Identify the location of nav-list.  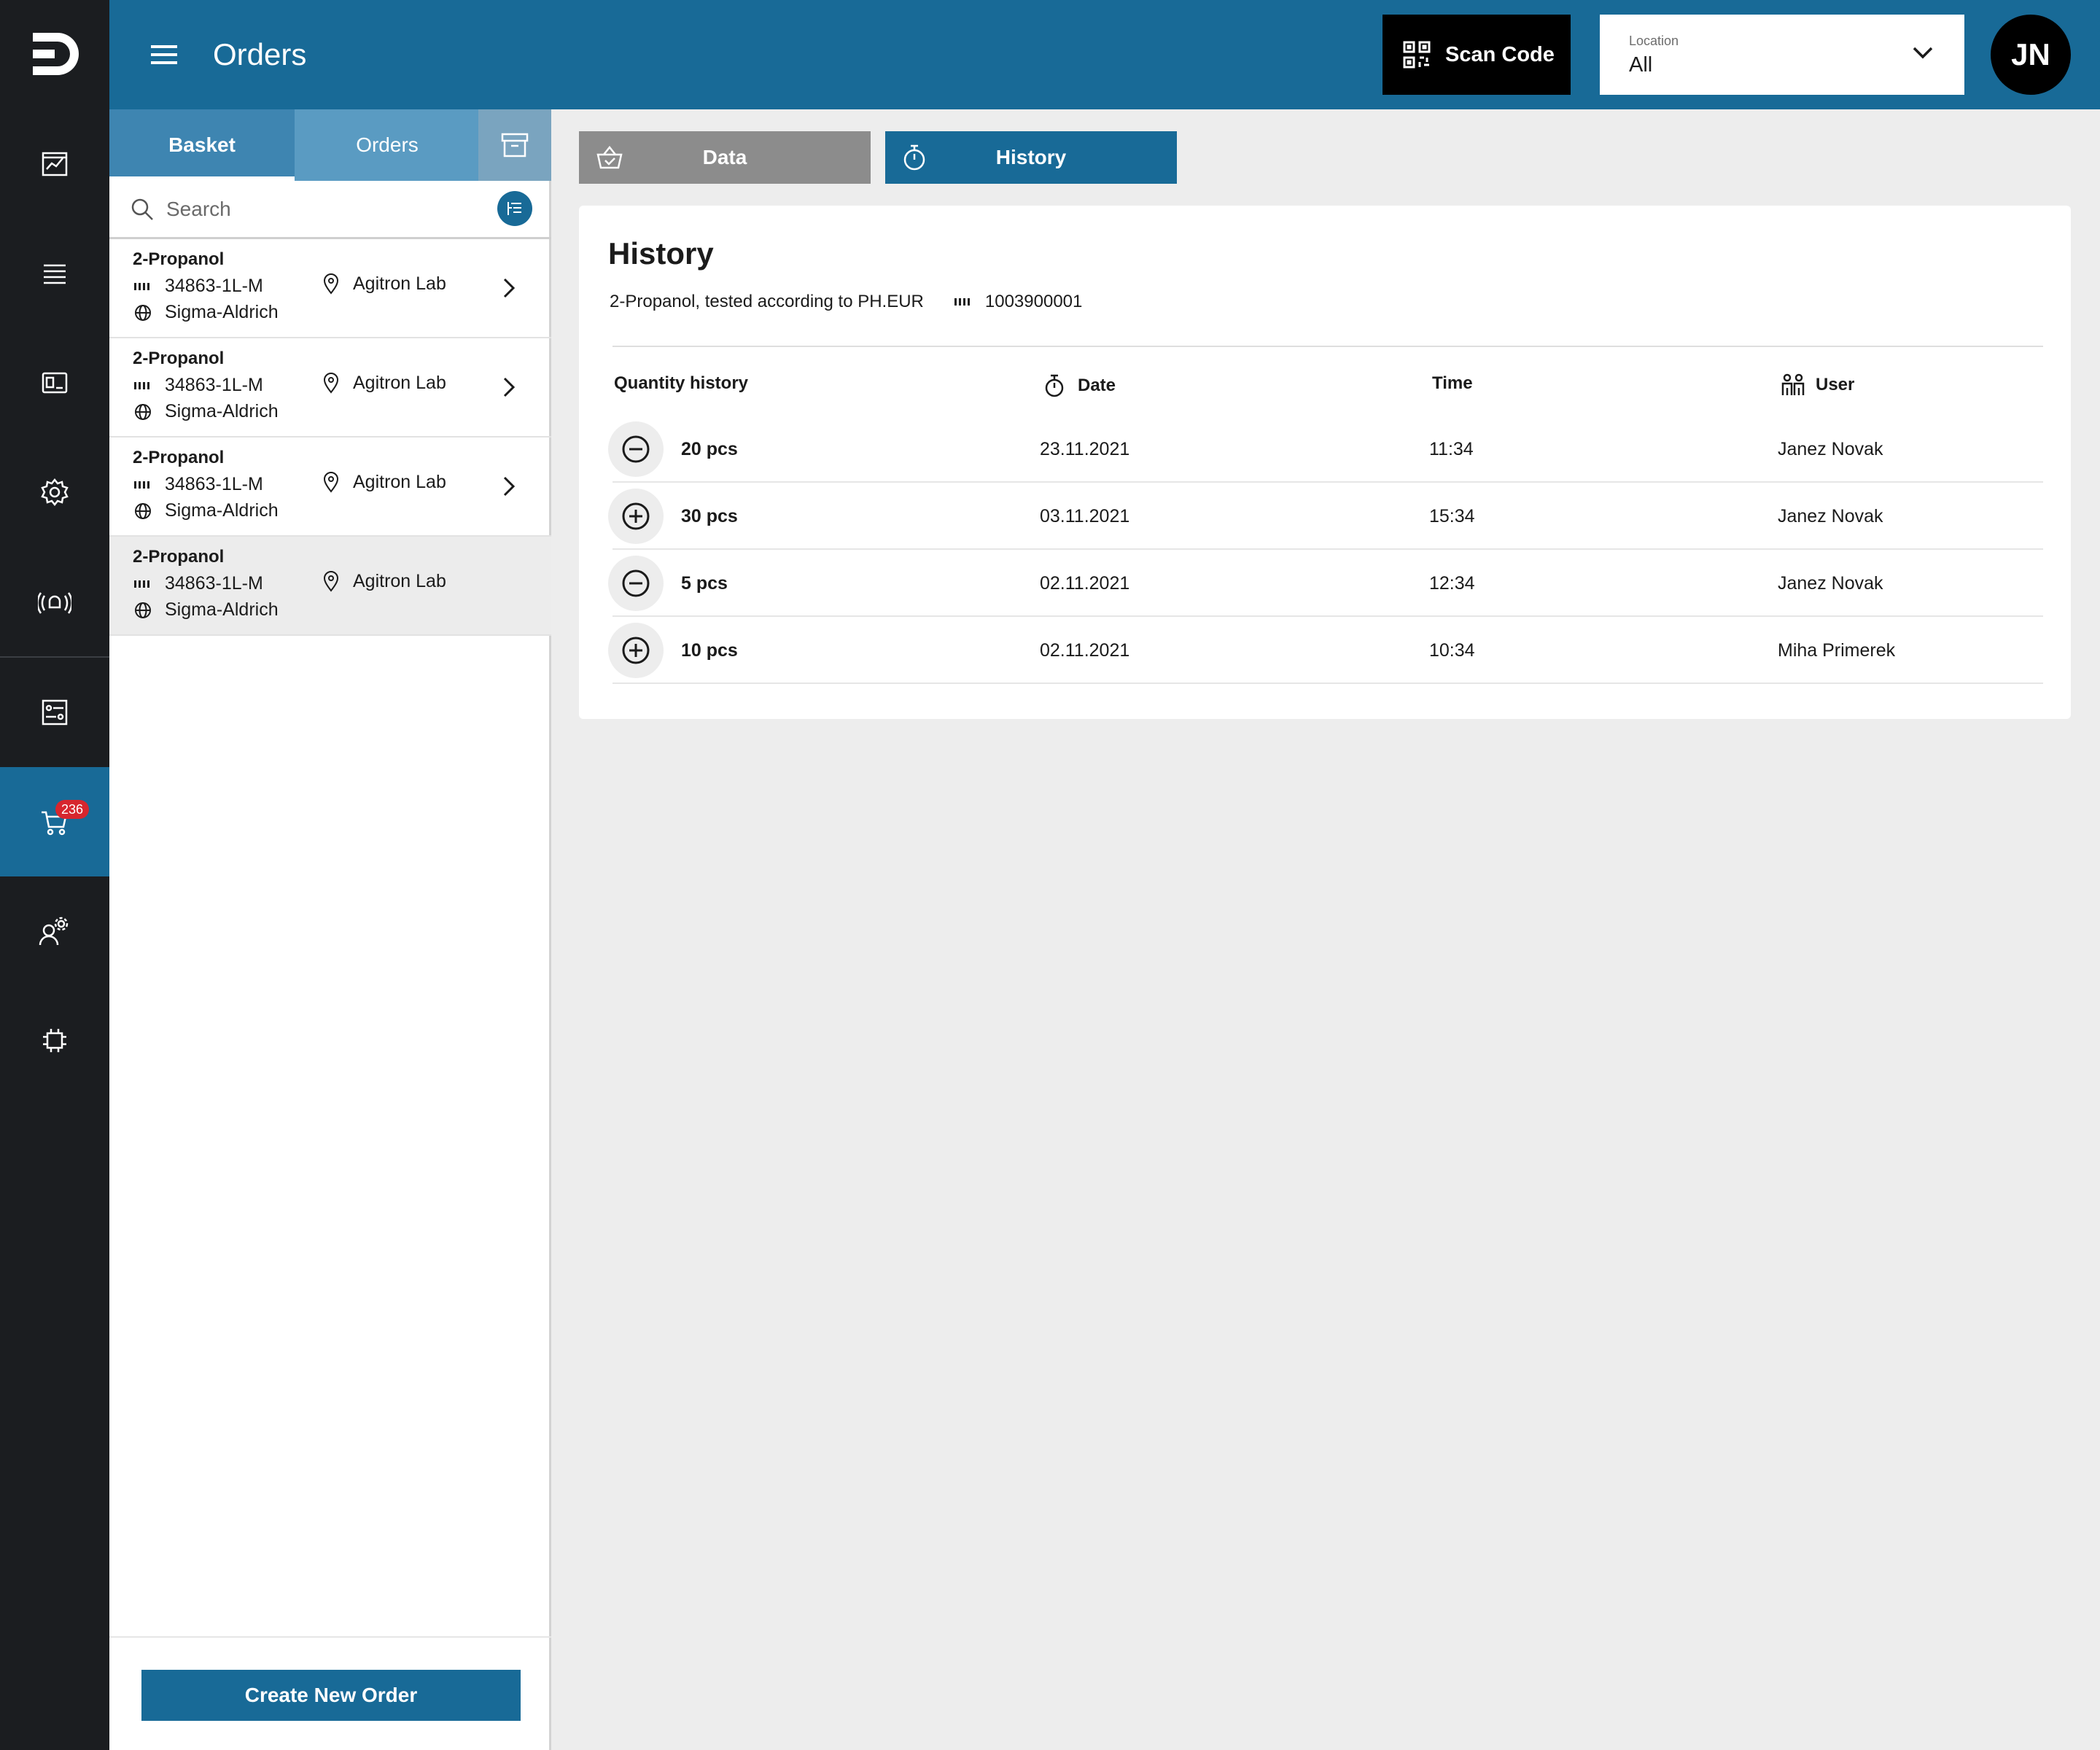
(54, 273).